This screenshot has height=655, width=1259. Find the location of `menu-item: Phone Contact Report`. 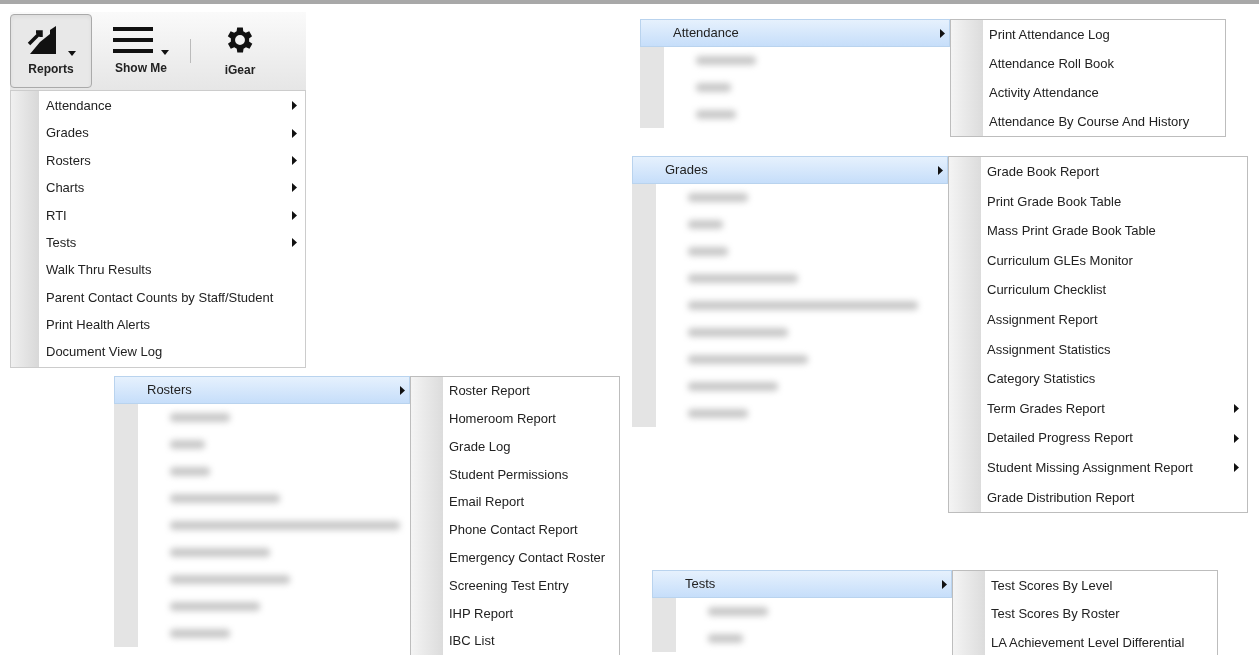

menu-item: Phone Contact Report is located at coordinates (532, 530).